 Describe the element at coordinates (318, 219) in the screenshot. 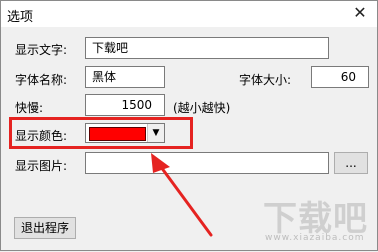

I see `watermark: 下载吧 www.xiazaiba.com` at that location.